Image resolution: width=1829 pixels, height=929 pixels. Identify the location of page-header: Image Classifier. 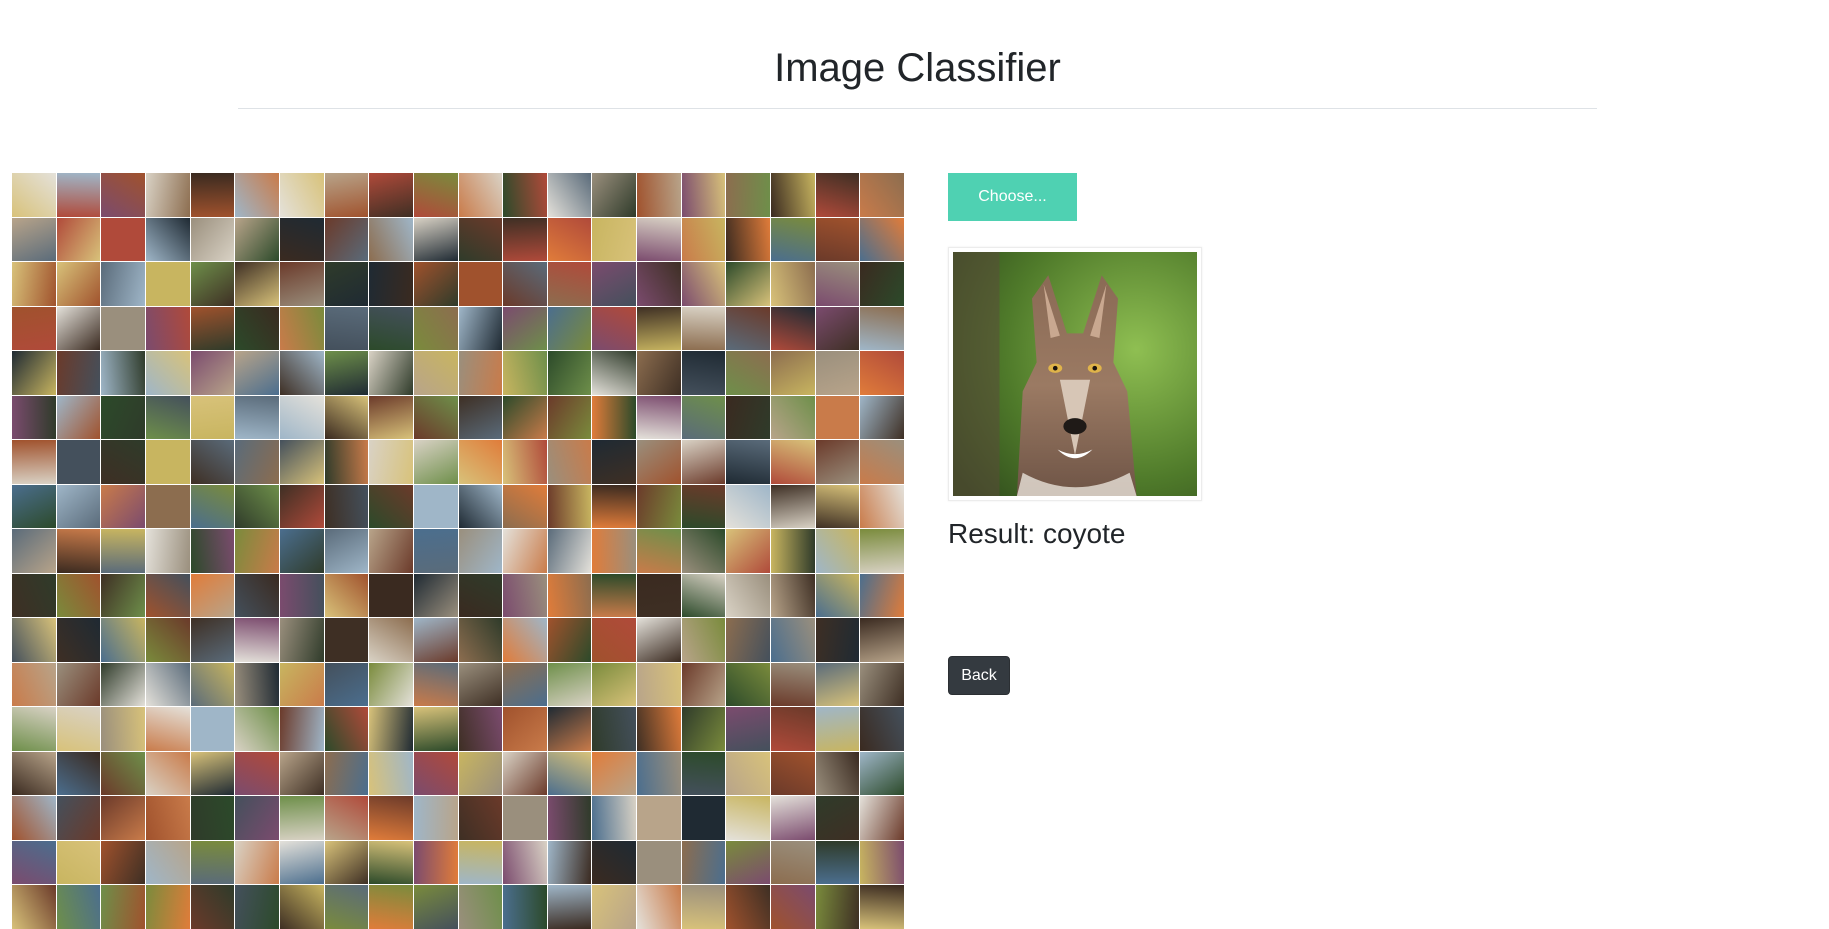
(917, 54).